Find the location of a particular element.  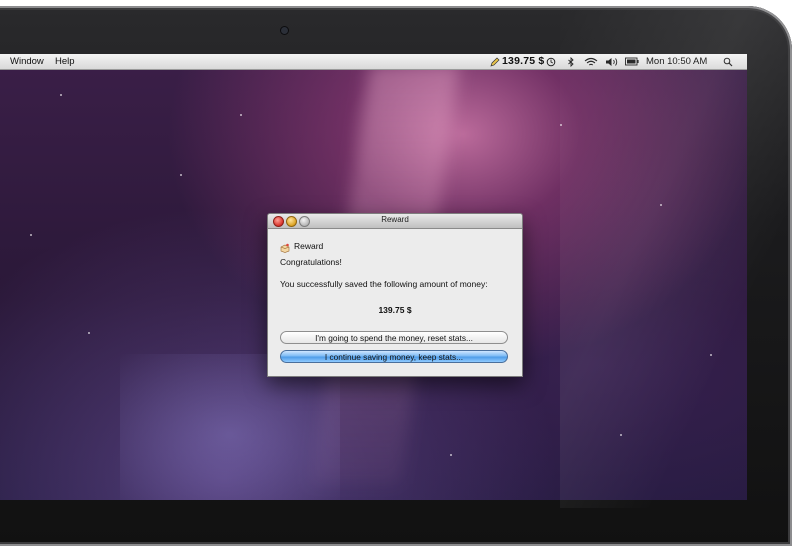

congrats-text: Congratulations! is located at coordinates (311, 262).